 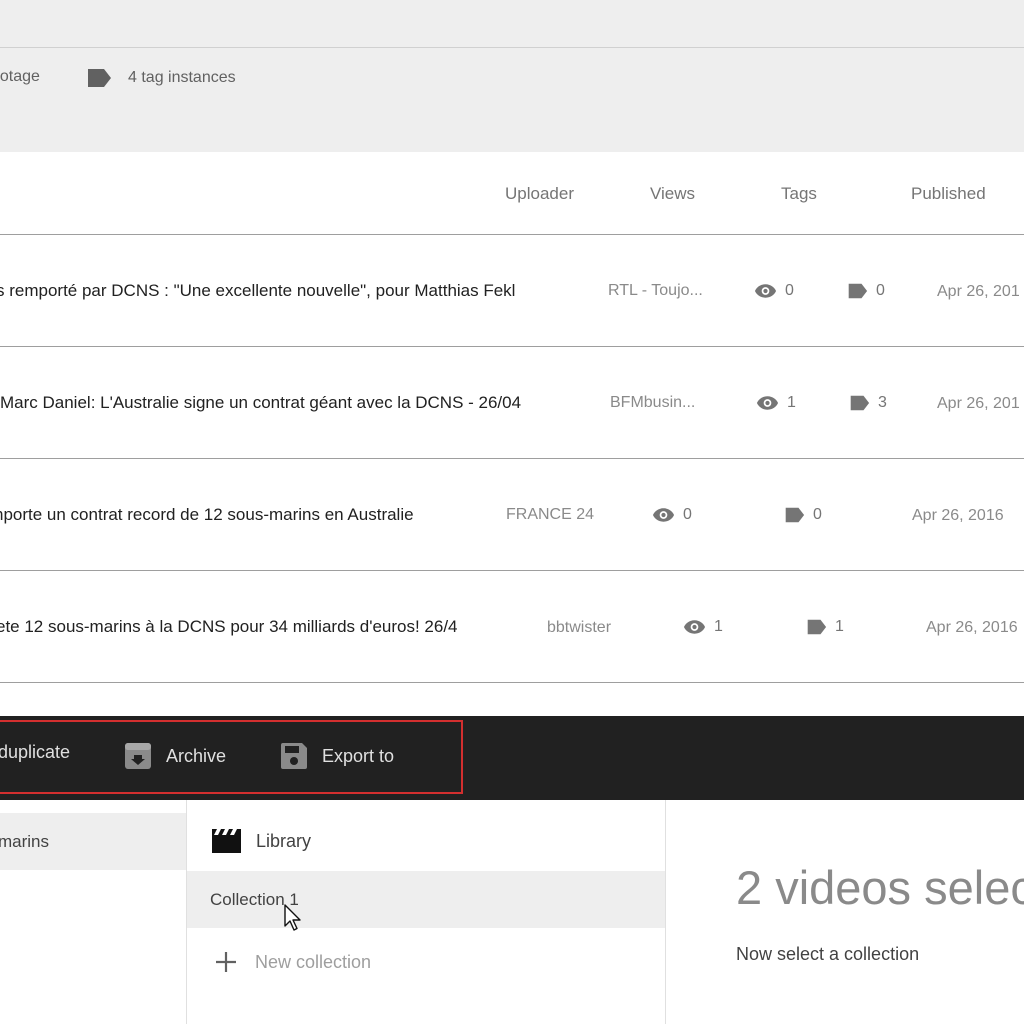 What do you see at coordinates (799, 194) in the screenshot?
I see `column-tags: Tags` at bounding box center [799, 194].